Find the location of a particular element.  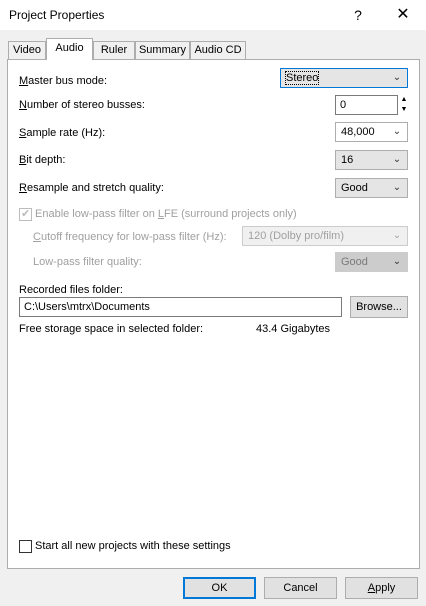

lowpass-filter-checkbox: ✔ is located at coordinates (25, 214).